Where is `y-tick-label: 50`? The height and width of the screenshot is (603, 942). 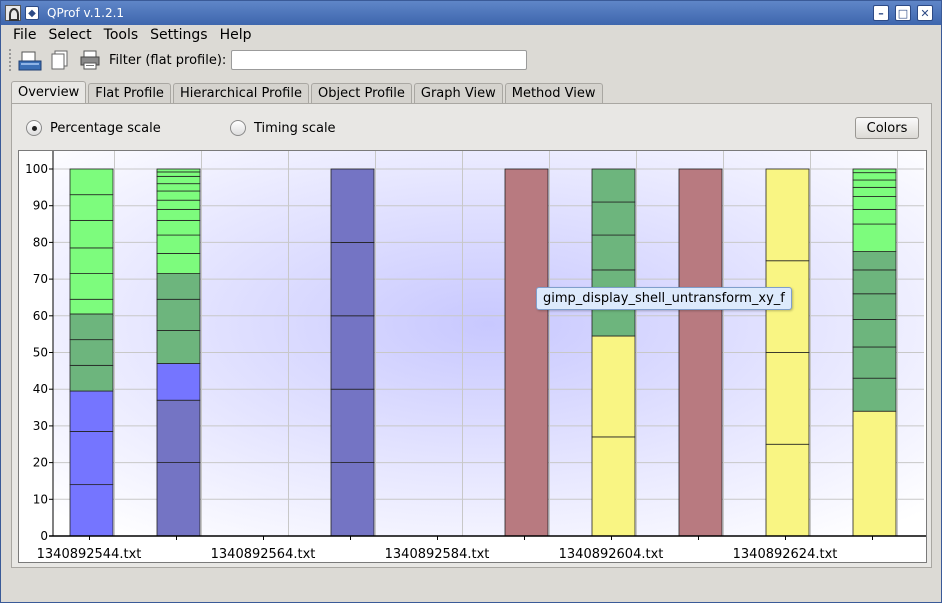 y-tick-label: 50 is located at coordinates (40, 353).